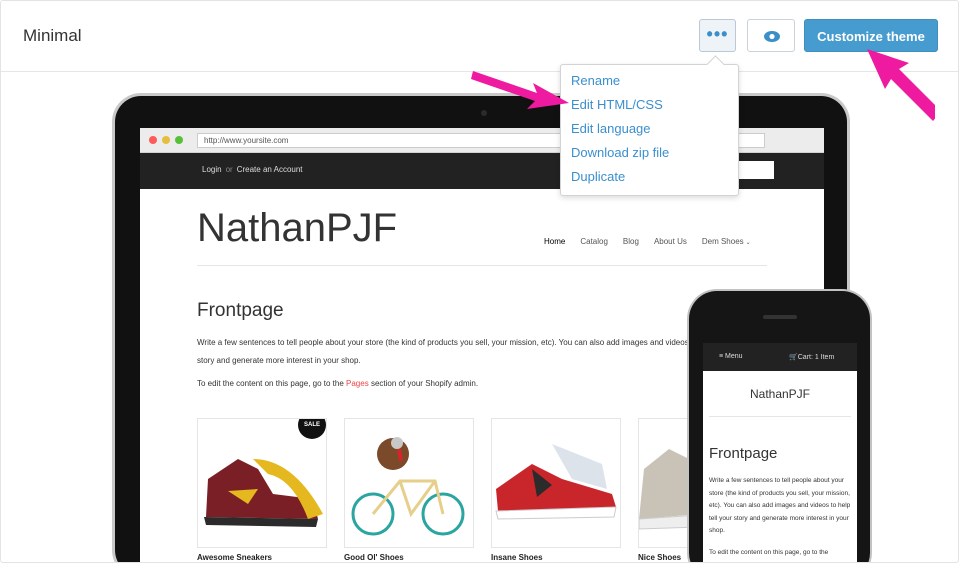 The height and width of the screenshot is (563, 959). Describe the element at coordinates (240, 310) in the screenshot. I see `page-title: Frontpage` at that location.